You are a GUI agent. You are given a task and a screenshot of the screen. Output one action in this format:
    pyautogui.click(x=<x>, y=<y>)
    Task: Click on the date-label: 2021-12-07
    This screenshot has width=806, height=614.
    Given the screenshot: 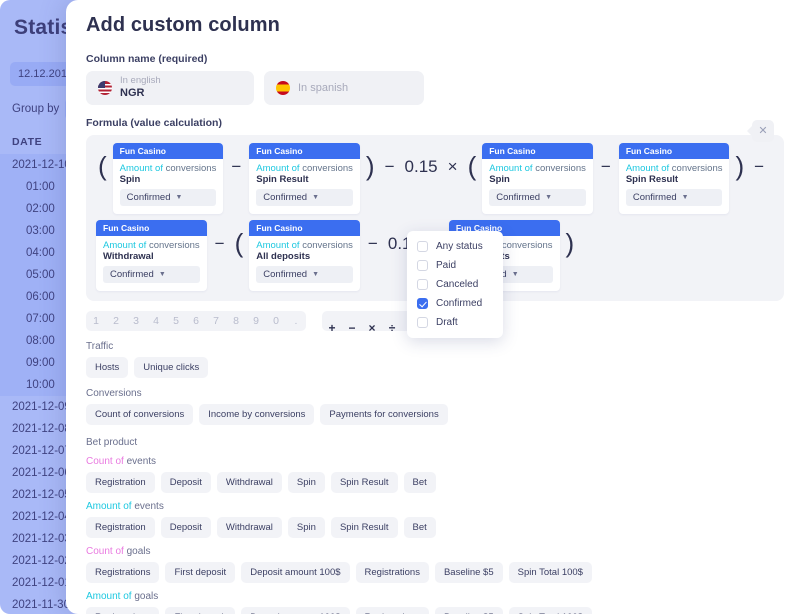 What is the action you would take?
    pyautogui.click(x=41, y=451)
    